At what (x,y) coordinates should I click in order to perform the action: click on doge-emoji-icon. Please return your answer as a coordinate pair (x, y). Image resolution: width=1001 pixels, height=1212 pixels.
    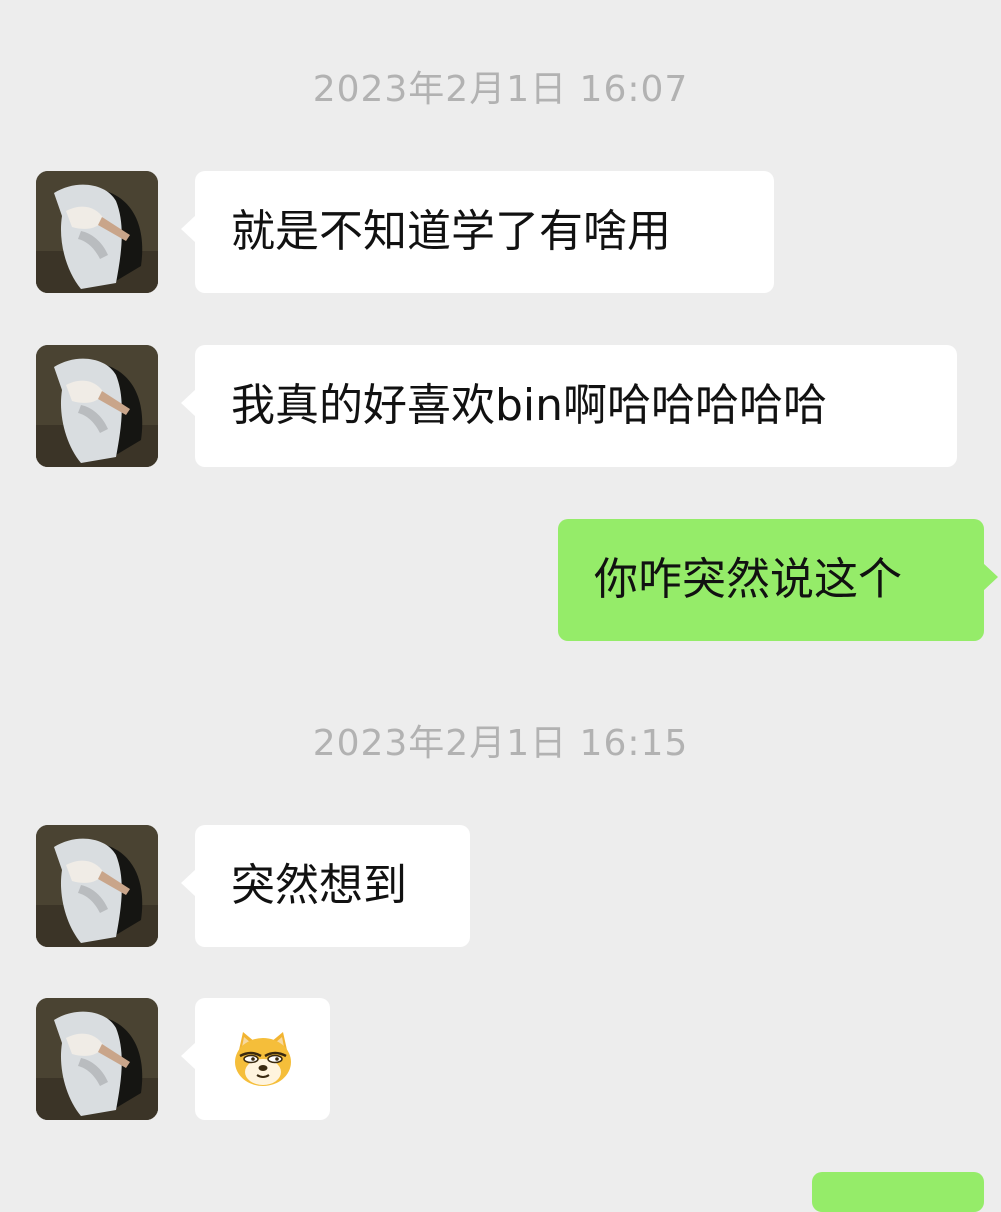
    Looking at the image, I should click on (263, 1059).